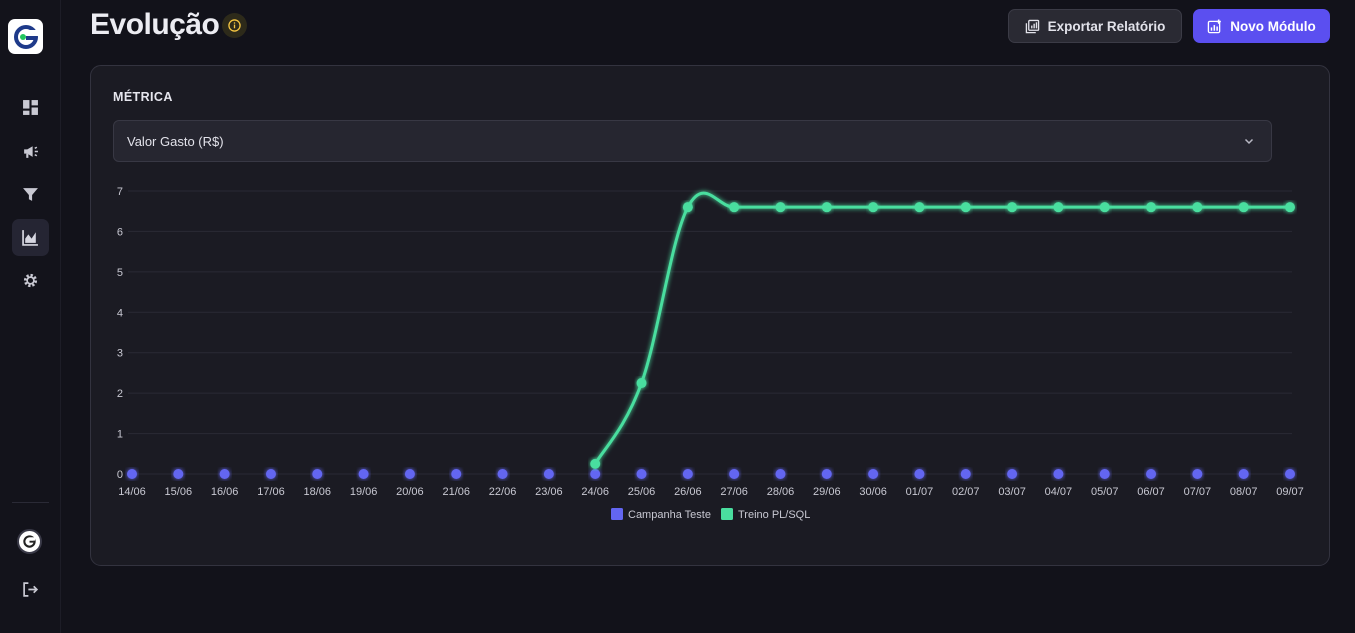 The width and height of the screenshot is (1355, 633). I want to click on legend-item: Campanha Teste, so click(661, 514).